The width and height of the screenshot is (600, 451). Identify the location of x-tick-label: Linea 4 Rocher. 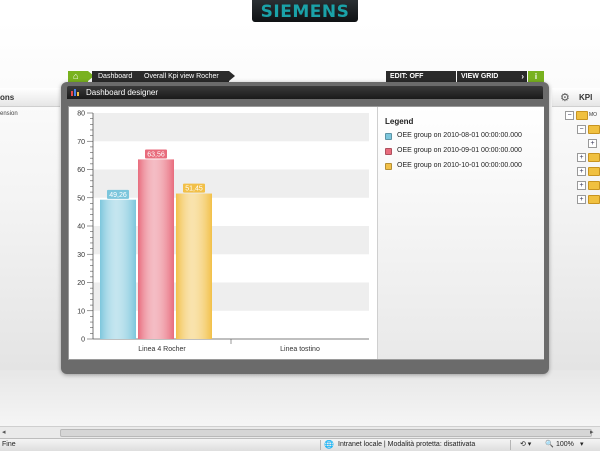
(162, 349).